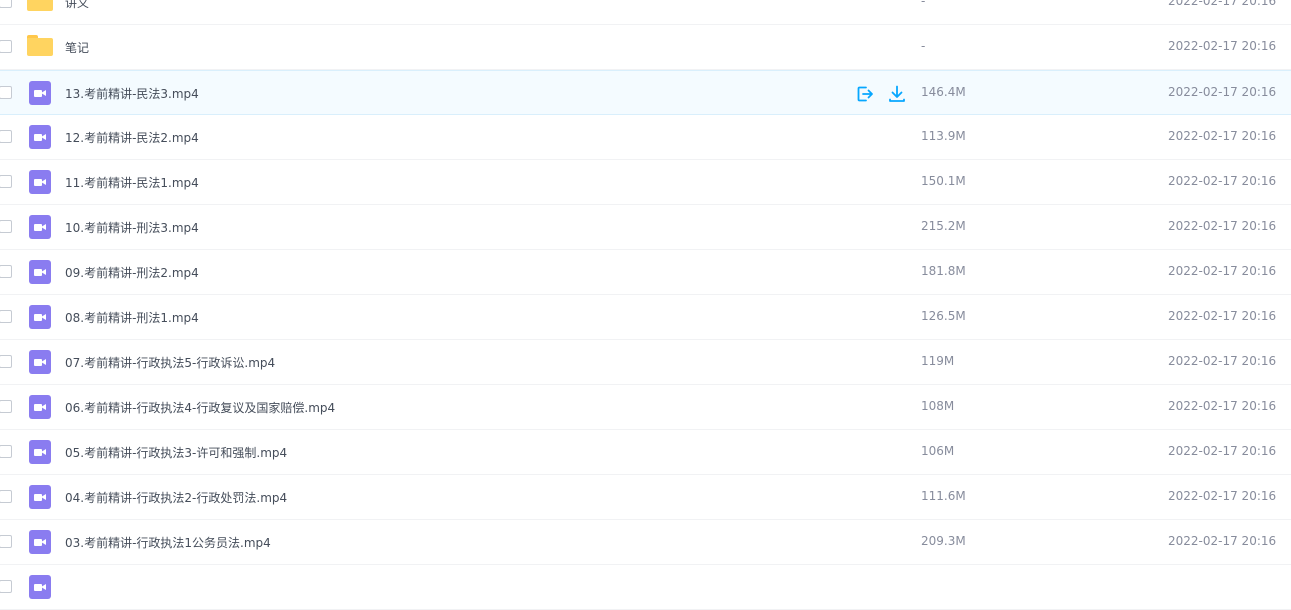 The height and width of the screenshot is (610, 1291). I want to click on file-size: 181.8M, so click(943, 271).